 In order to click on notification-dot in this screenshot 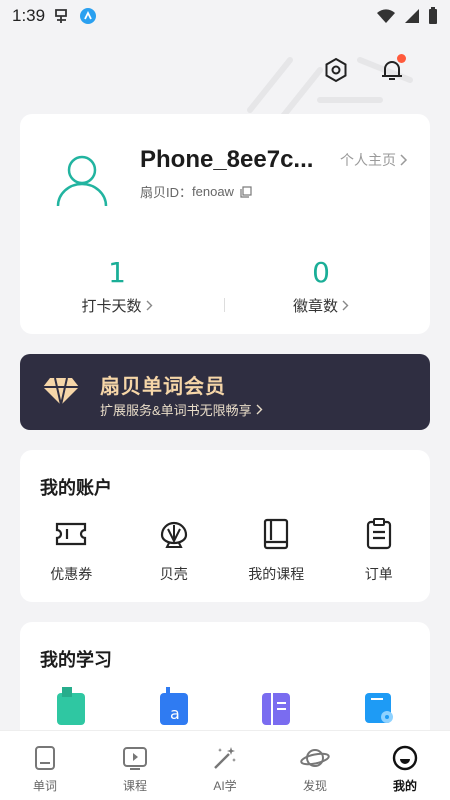, I will do `click(401, 58)`.